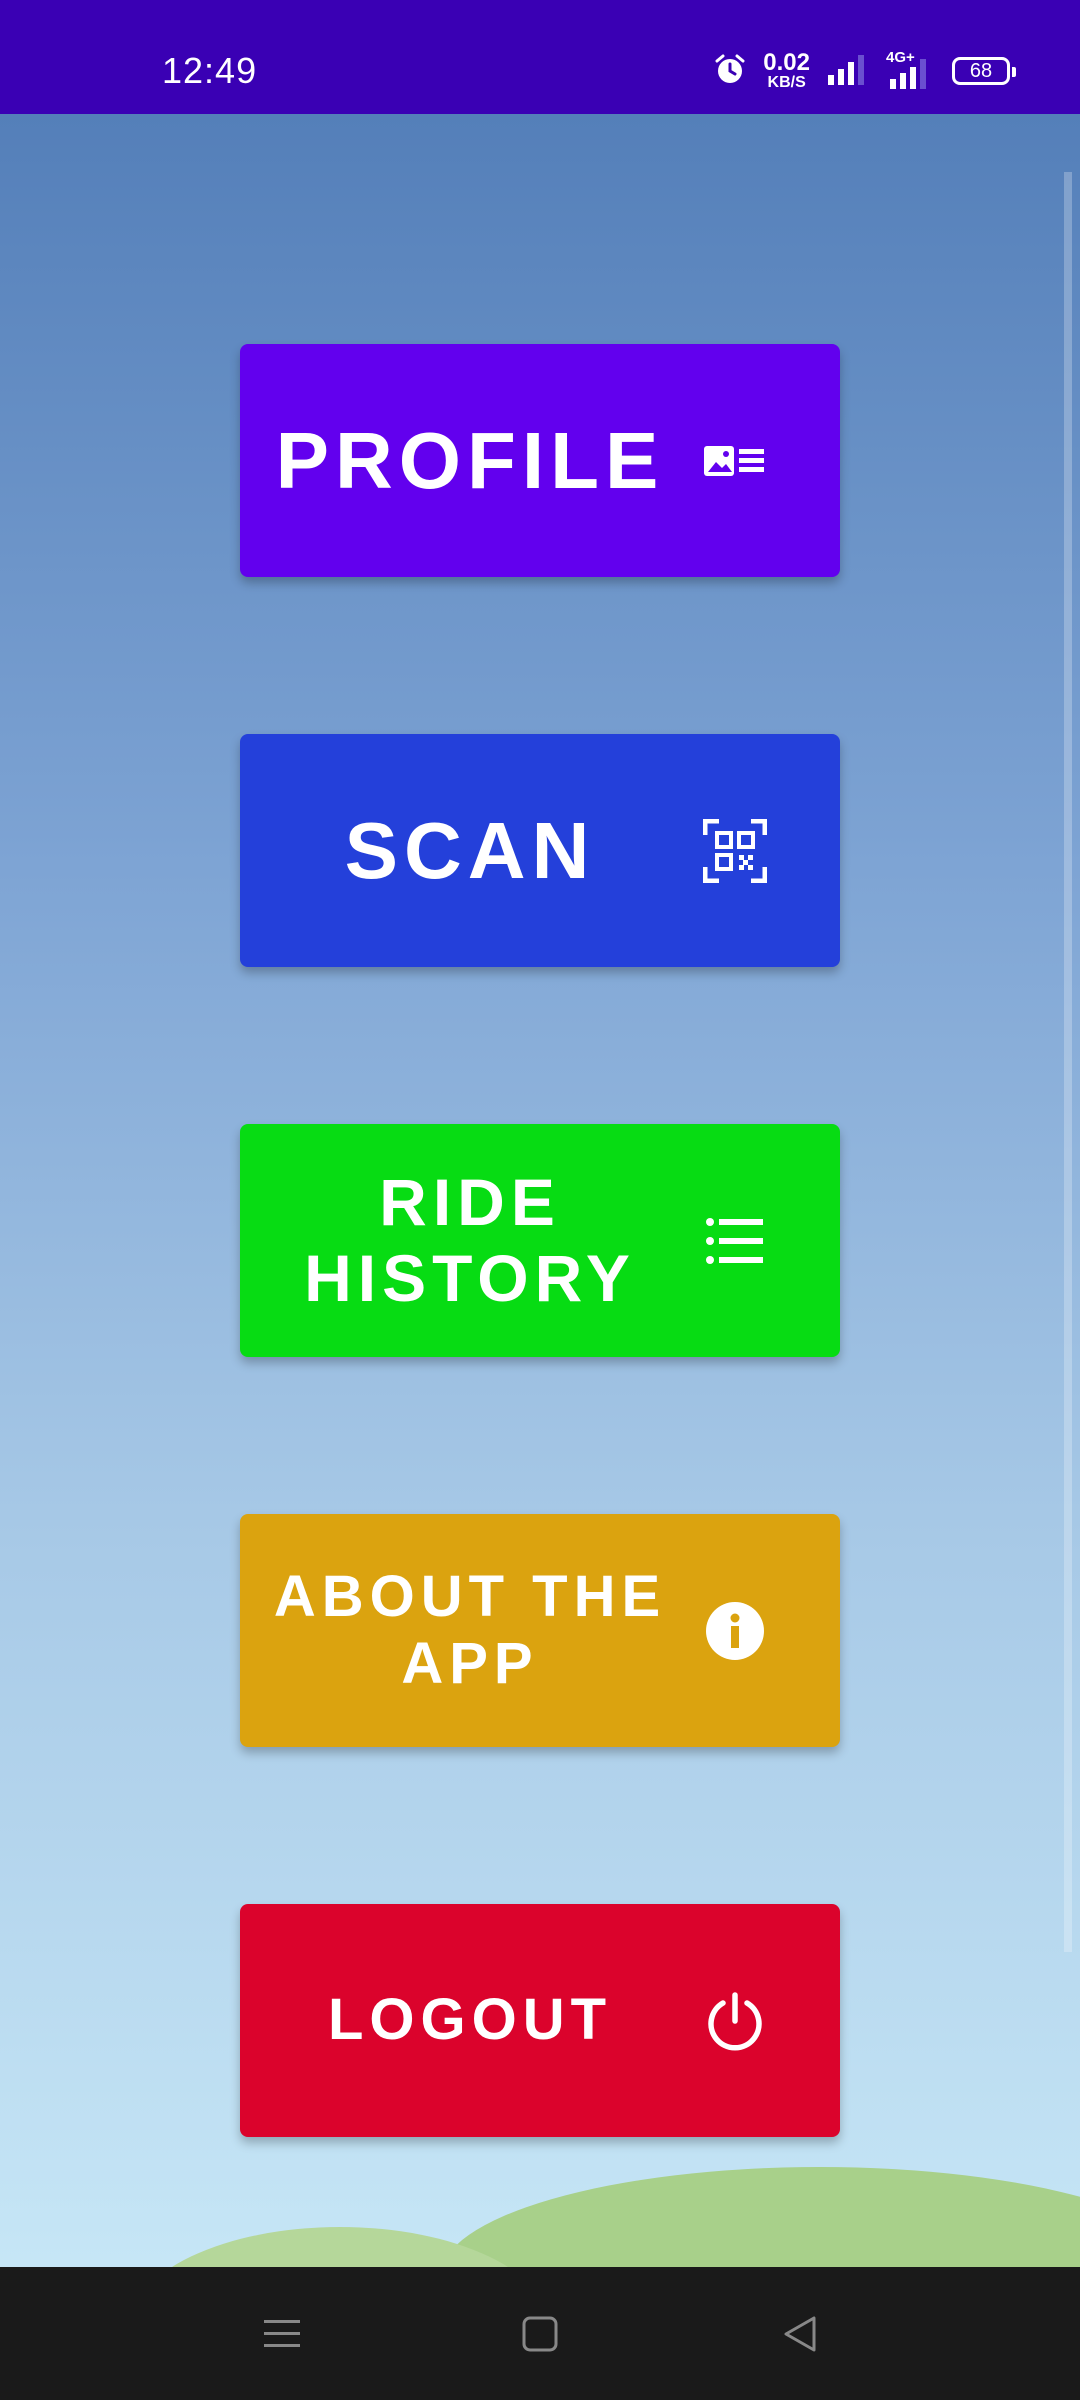 Image resolution: width=1080 pixels, height=2400 pixels. I want to click on battery-icon: 68, so click(984, 71).